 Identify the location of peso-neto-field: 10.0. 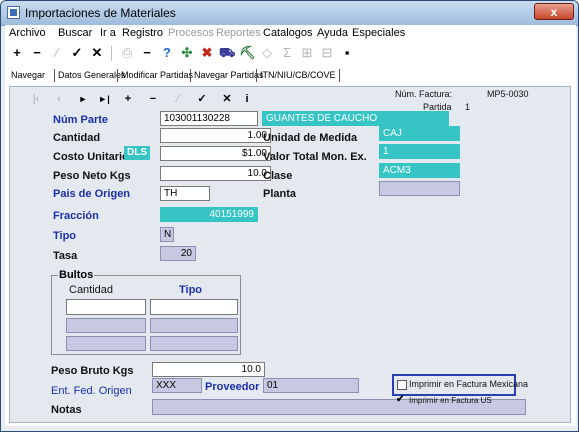
(215, 173).